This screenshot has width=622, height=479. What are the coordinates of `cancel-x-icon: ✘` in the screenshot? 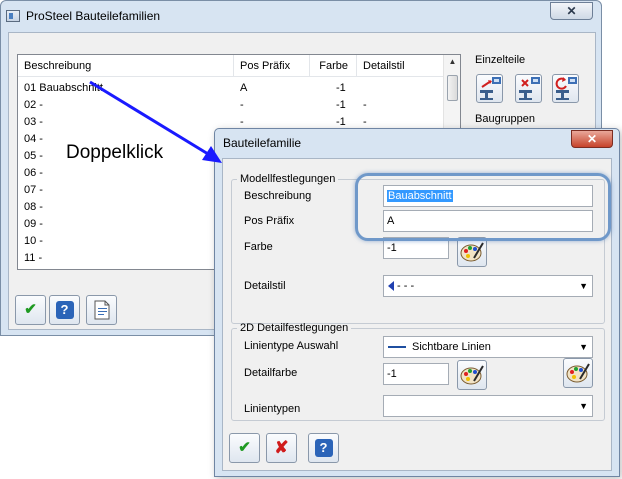 It's located at (281, 447).